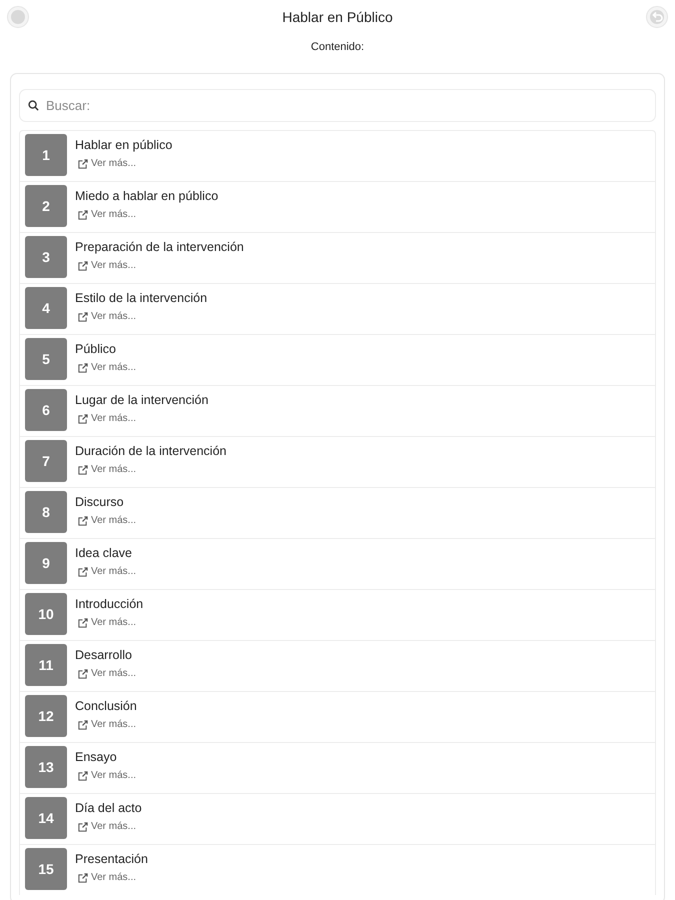 The height and width of the screenshot is (900, 675). What do you see at coordinates (159, 247) in the screenshot?
I see `item-title: Preparación de la intervención` at bounding box center [159, 247].